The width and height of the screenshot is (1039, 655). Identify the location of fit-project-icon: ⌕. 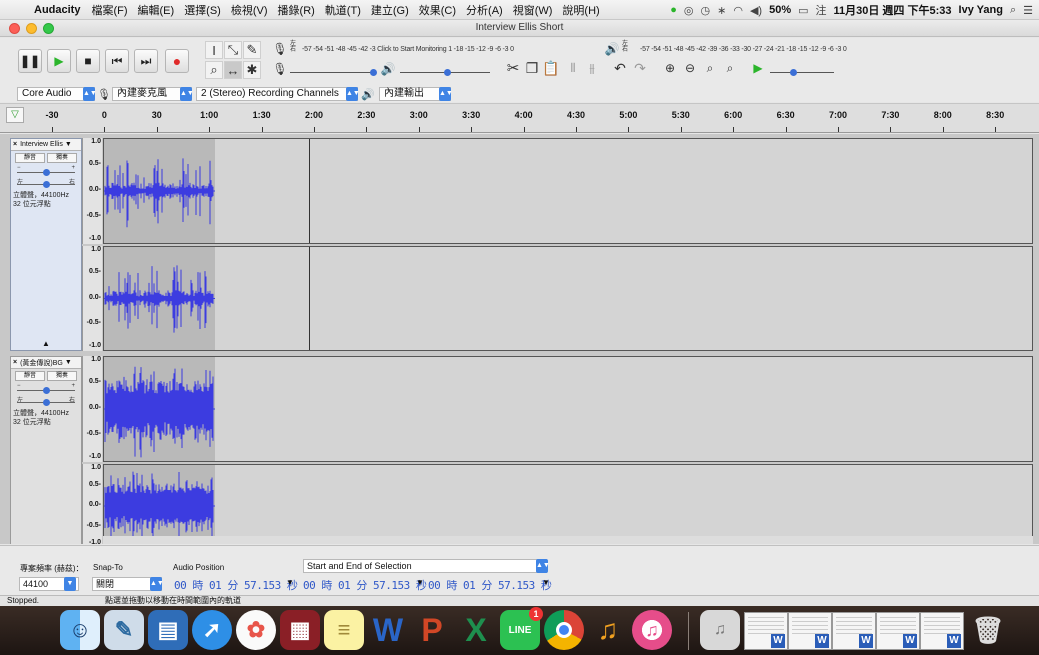
(730, 68).